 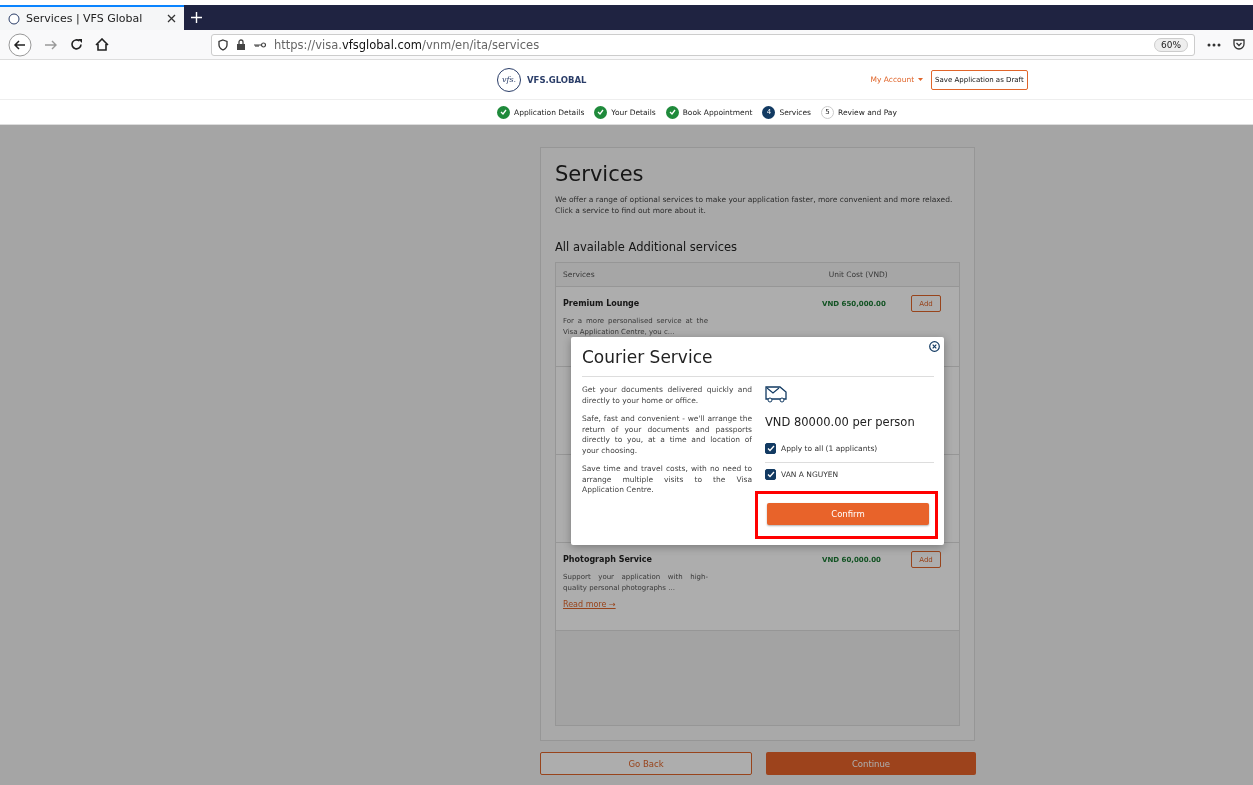 What do you see at coordinates (600, 174) in the screenshot?
I see `page-title: Services` at bounding box center [600, 174].